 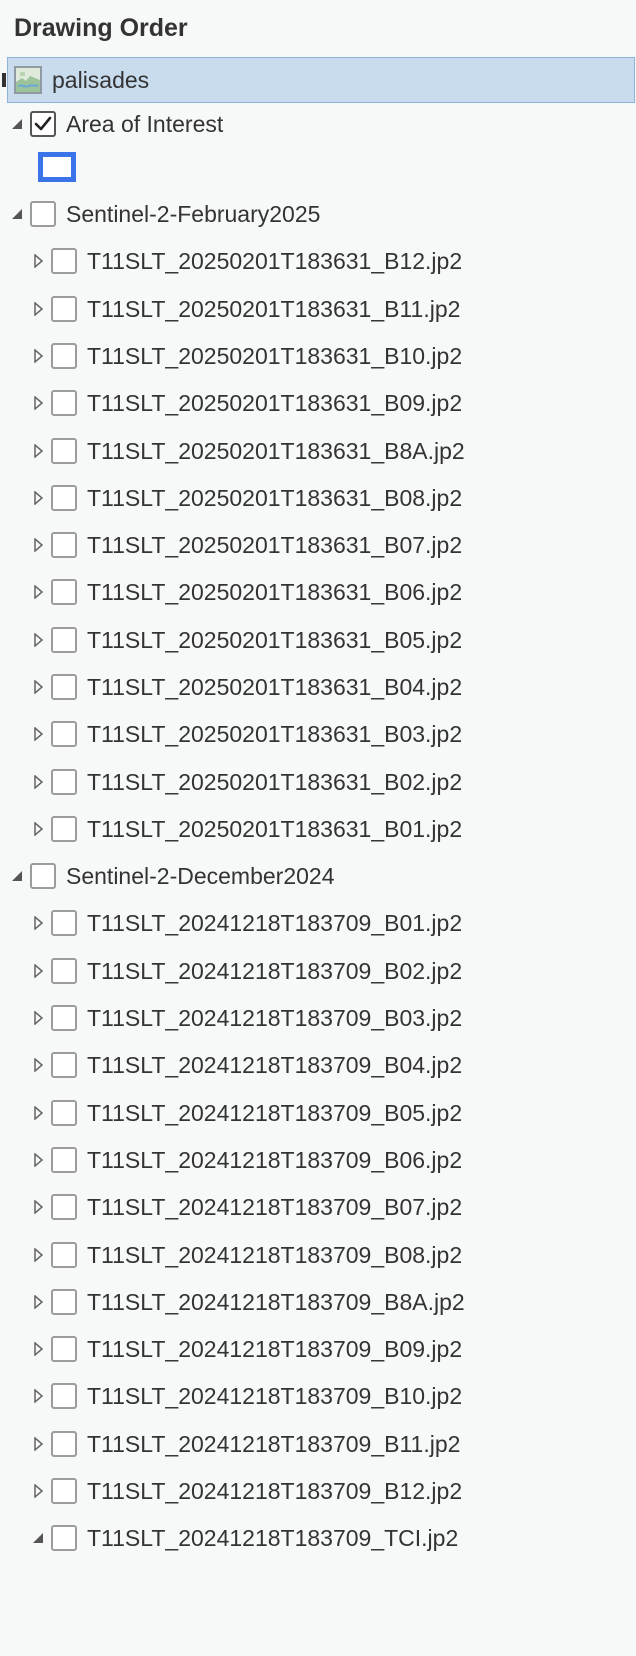 I want to click on raster-layer-row: T11SLT_20241218T183709_B03.jp2, so click(x=246, y=1018).